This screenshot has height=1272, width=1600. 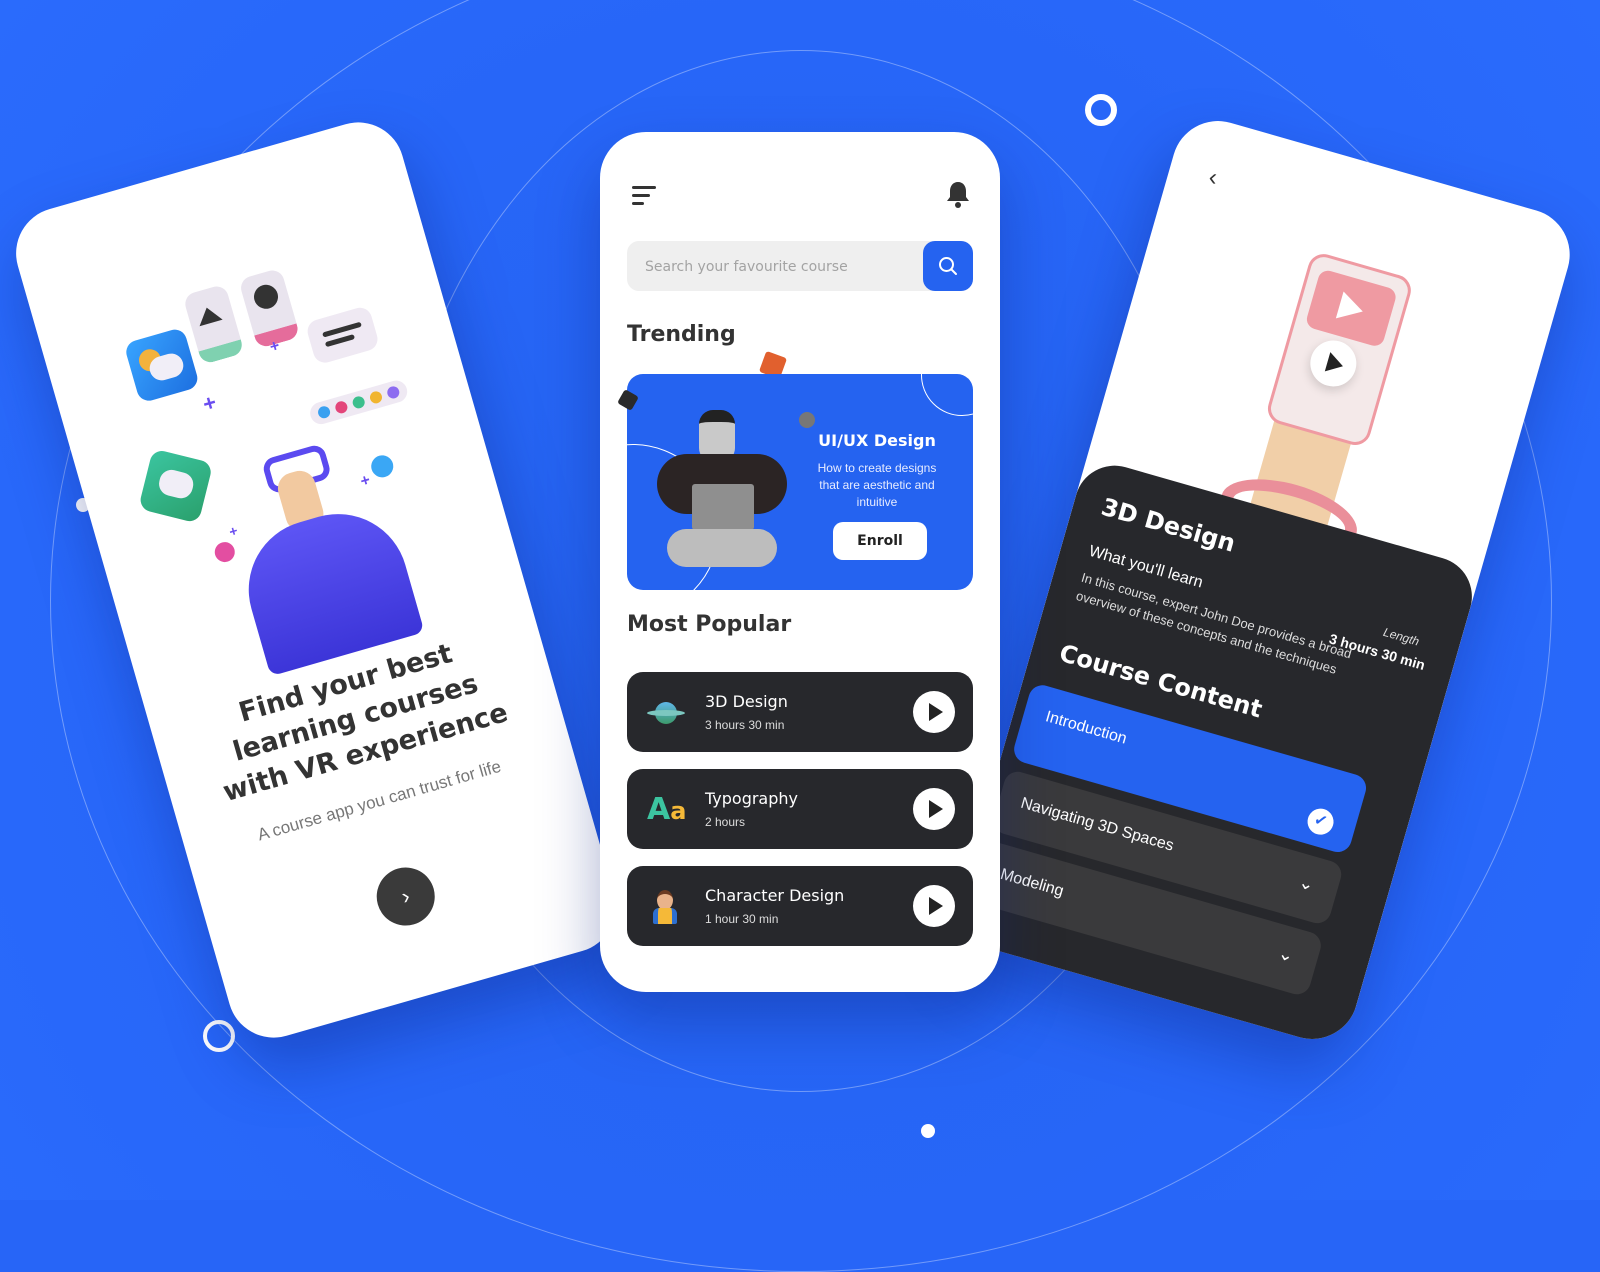 What do you see at coordinates (342, 335) in the screenshot?
I see `palette-card-icon` at bounding box center [342, 335].